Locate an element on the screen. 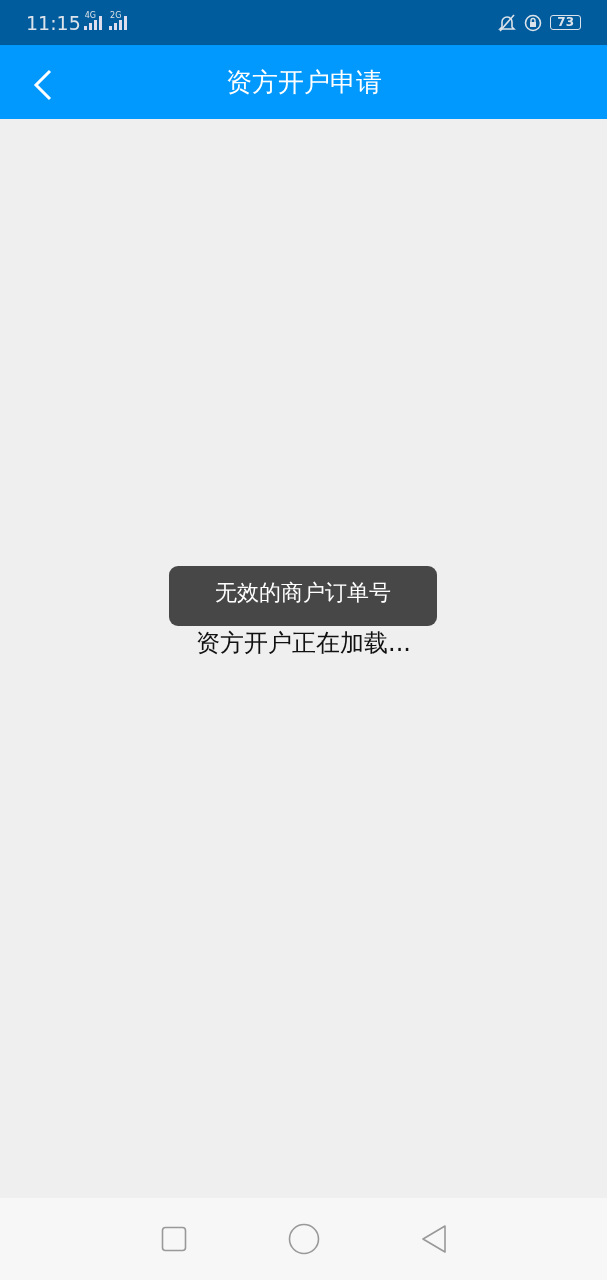 The image size is (607, 1280). recents-button is located at coordinates (173, 1239).